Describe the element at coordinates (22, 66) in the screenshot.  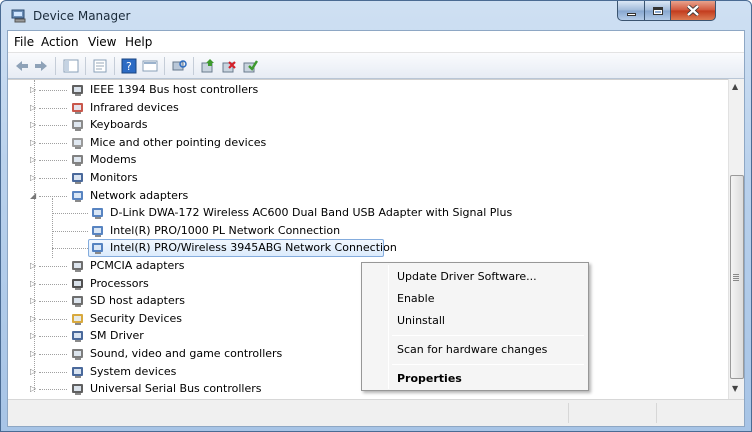
I see `back-icon` at that location.